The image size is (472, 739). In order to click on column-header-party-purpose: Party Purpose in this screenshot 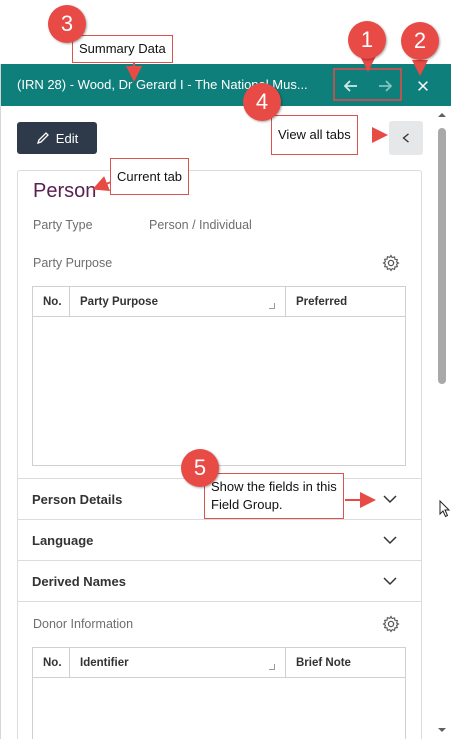, I will do `click(177, 302)`.